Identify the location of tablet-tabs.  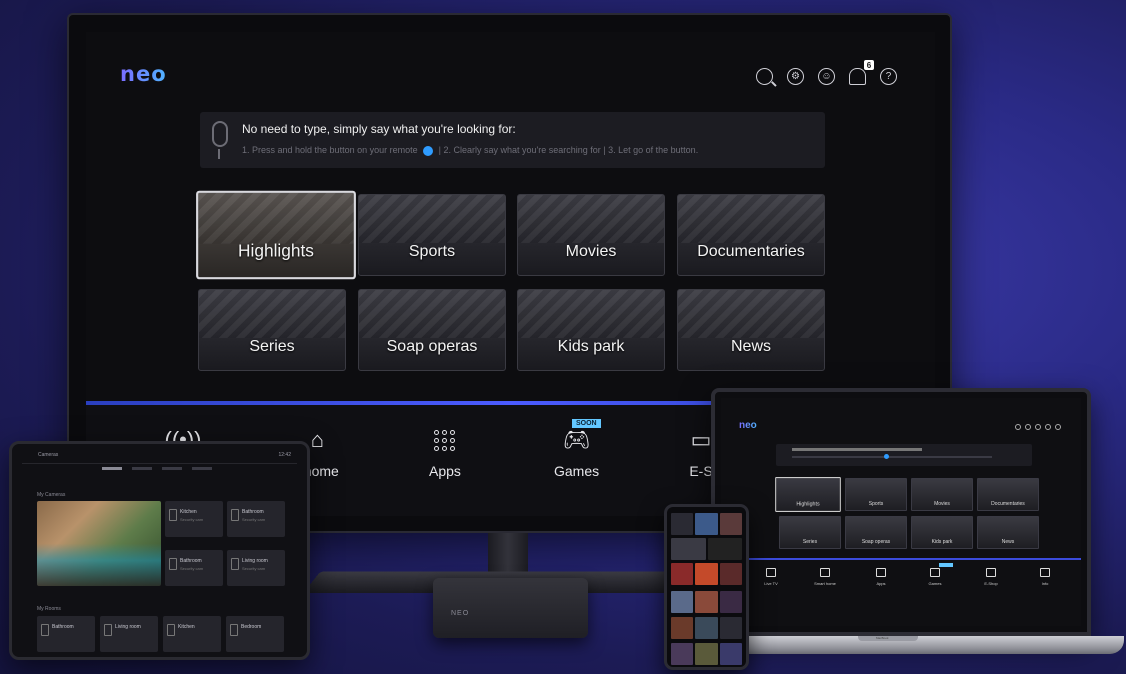
(157, 468).